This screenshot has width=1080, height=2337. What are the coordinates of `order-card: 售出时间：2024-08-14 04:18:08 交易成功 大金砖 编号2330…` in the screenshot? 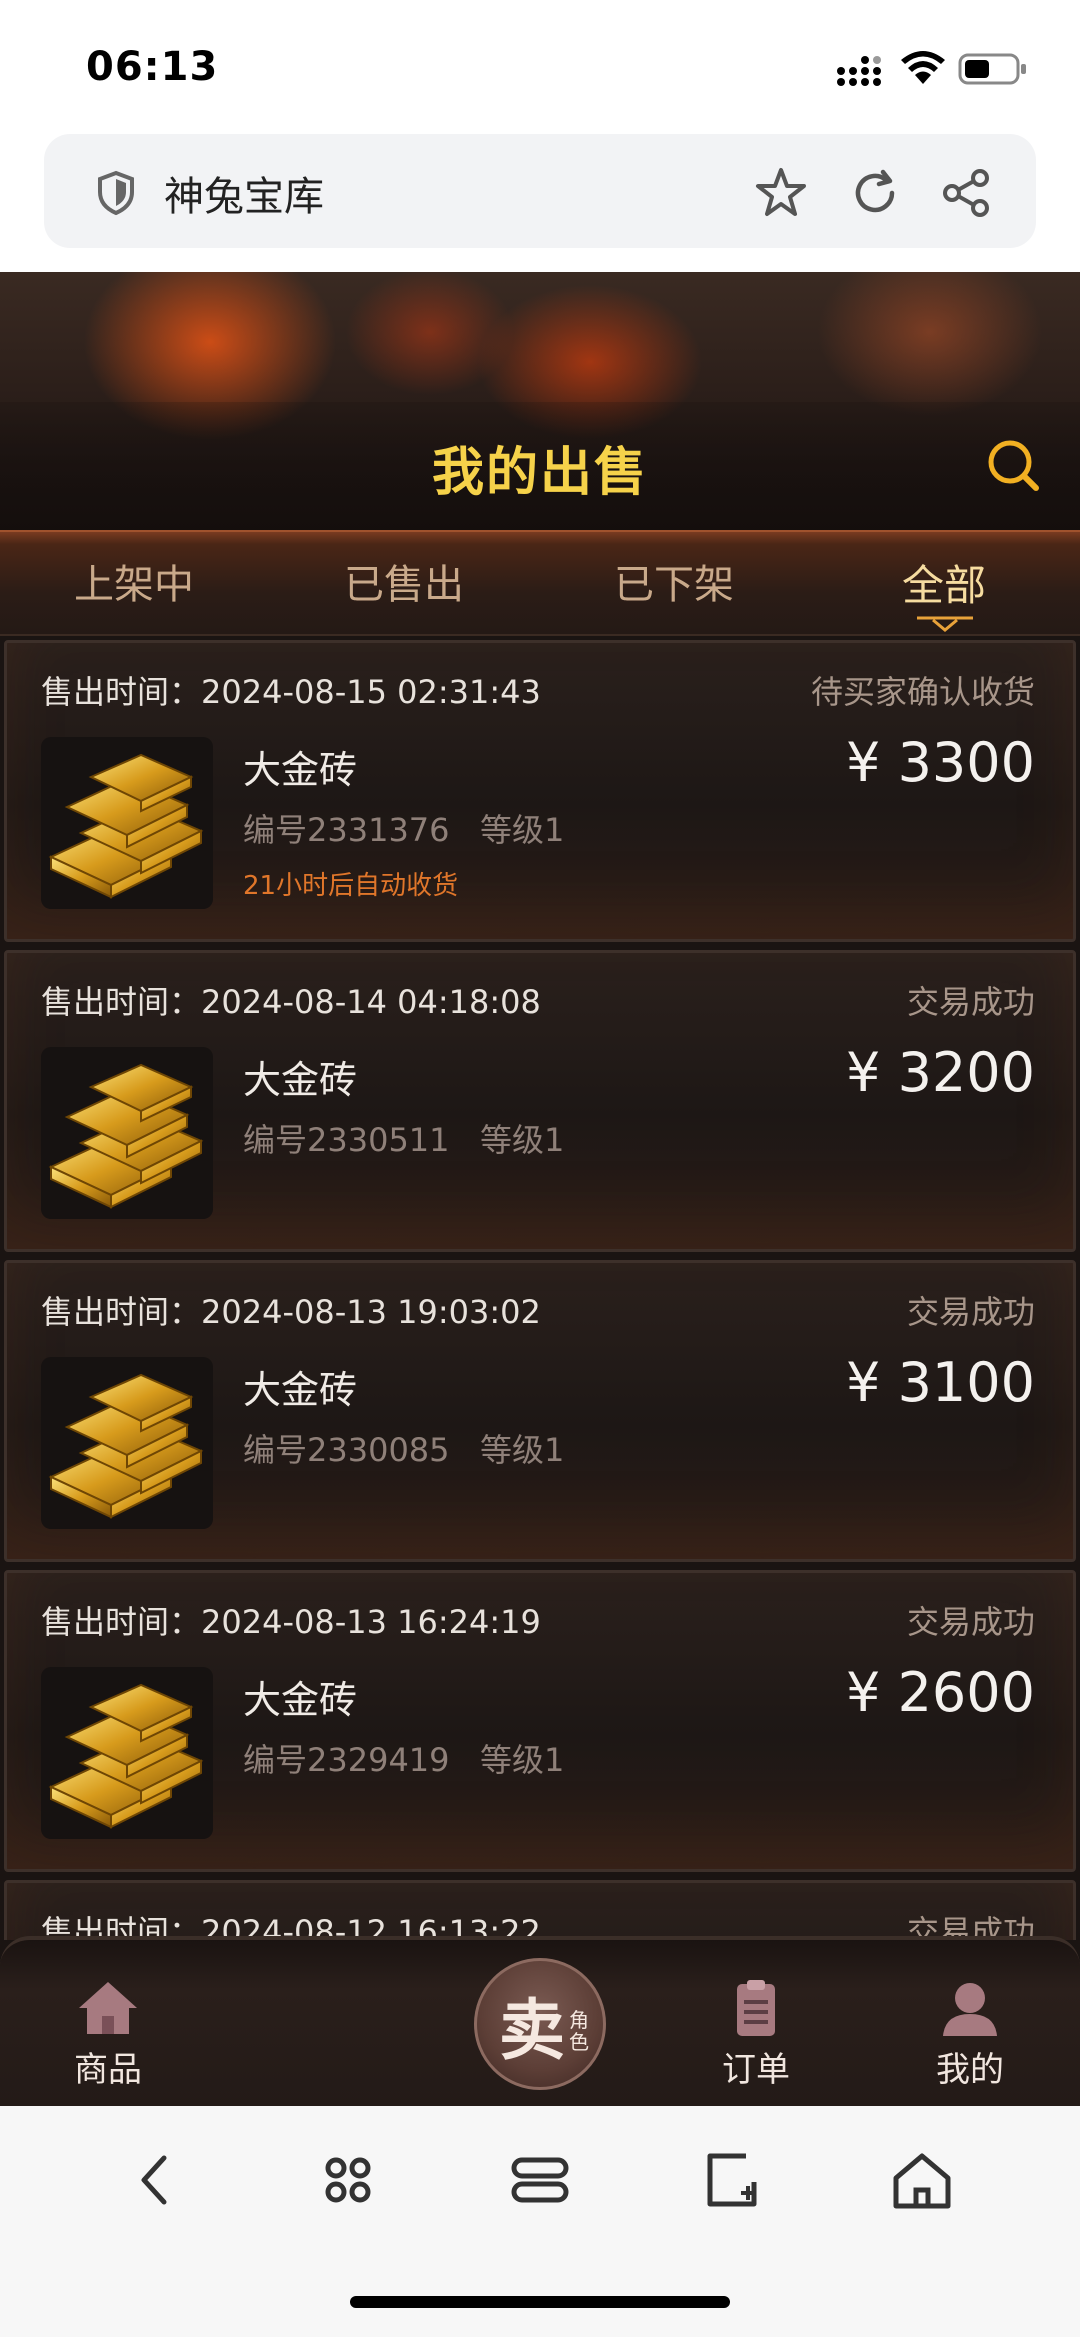 It's located at (540, 1101).